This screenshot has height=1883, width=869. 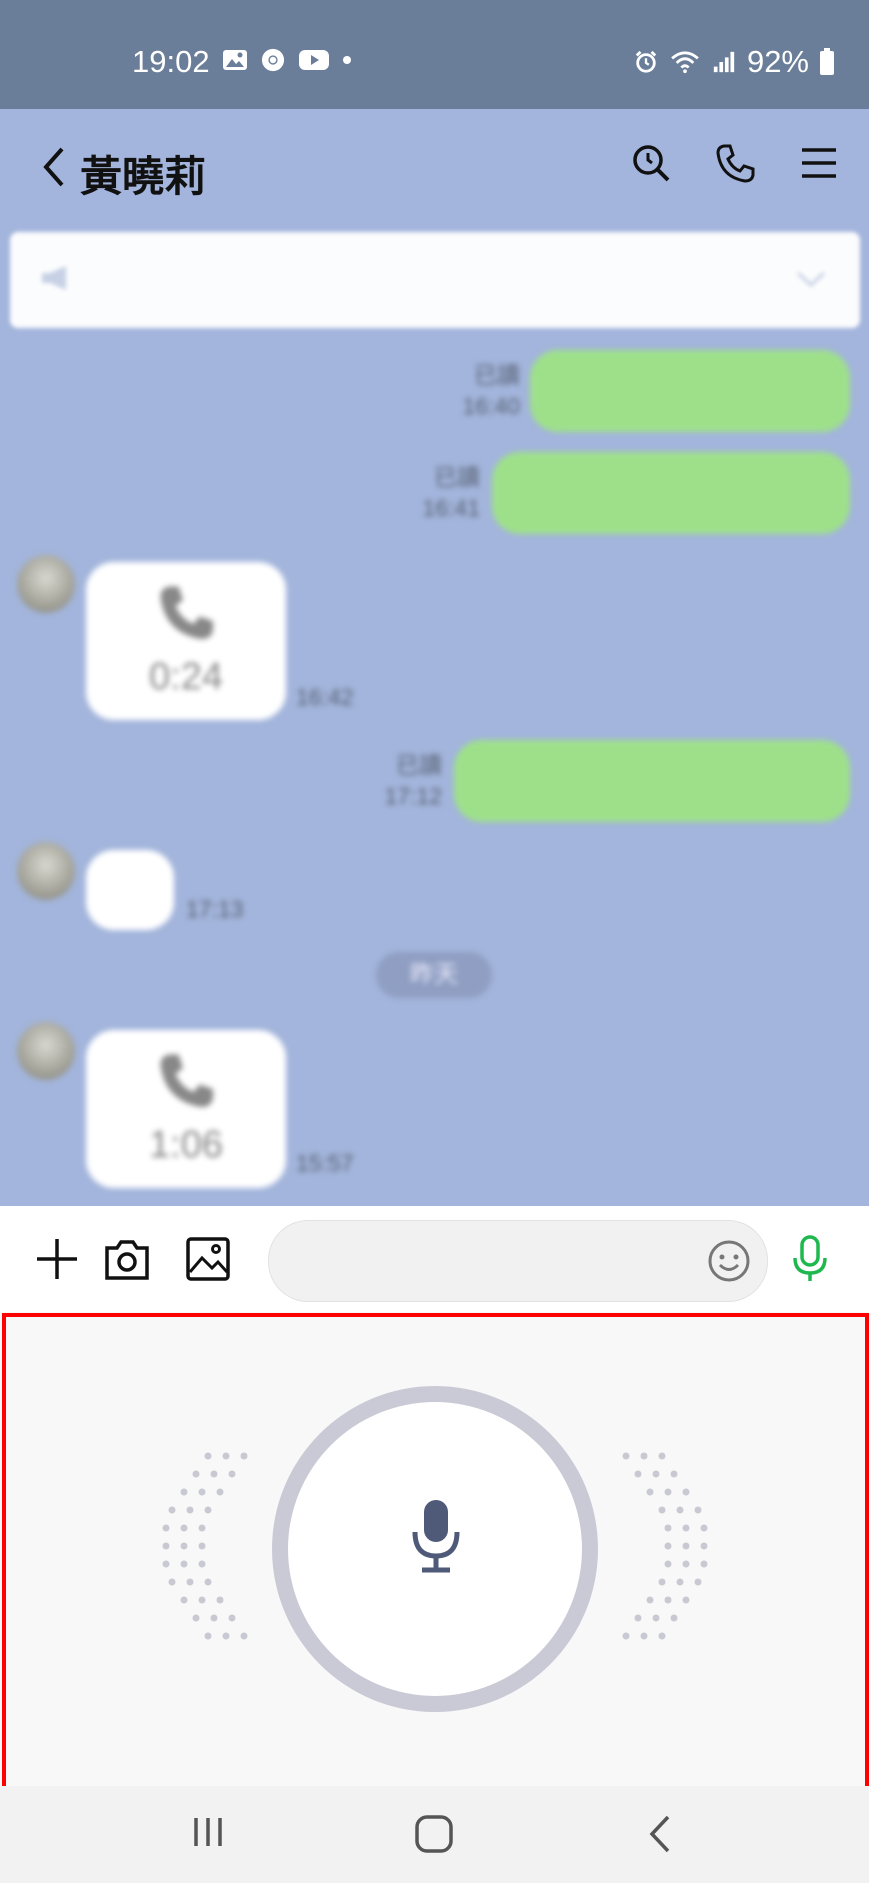 What do you see at coordinates (347, 60) in the screenshot?
I see `notification-dot-icon` at bounding box center [347, 60].